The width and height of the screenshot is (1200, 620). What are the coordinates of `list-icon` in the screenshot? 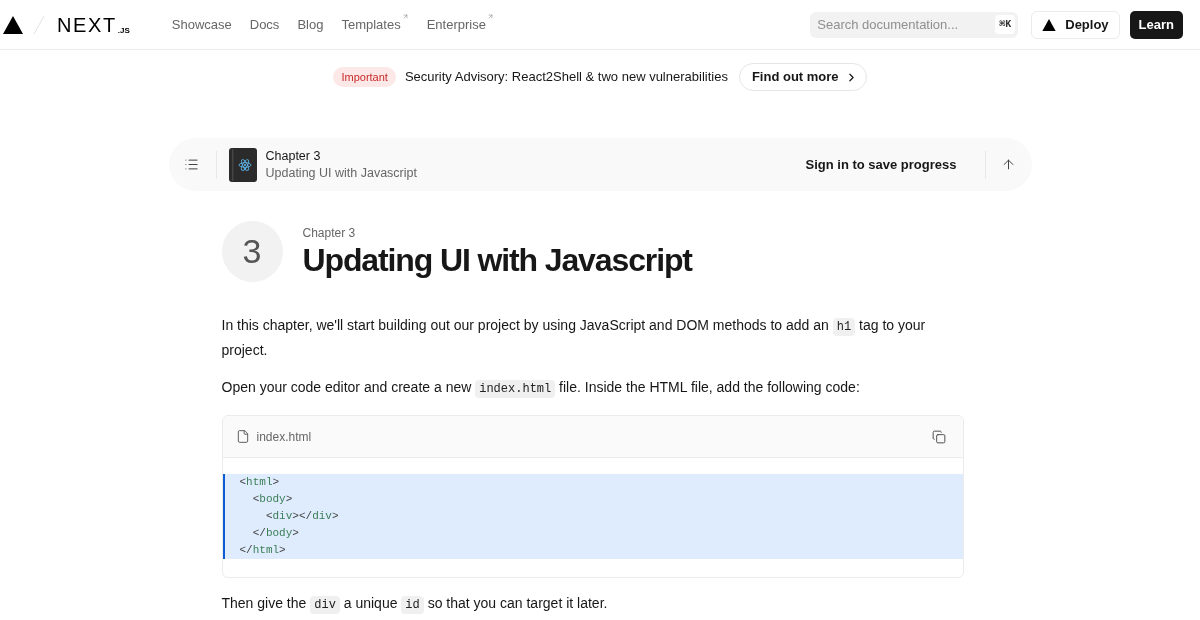 It's located at (191, 164).